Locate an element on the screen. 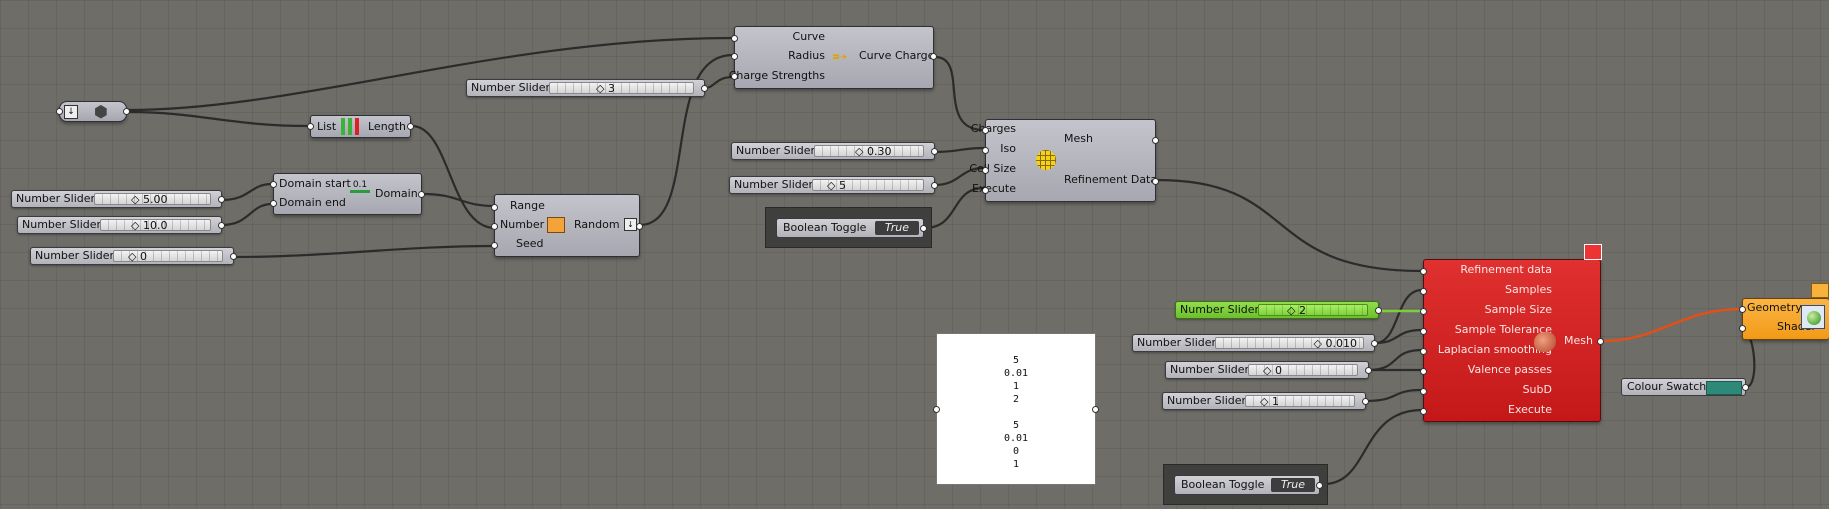 Image resolution: width=1829 pixels, height=509 pixels. length-output-port is located at coordinates (410, 126).